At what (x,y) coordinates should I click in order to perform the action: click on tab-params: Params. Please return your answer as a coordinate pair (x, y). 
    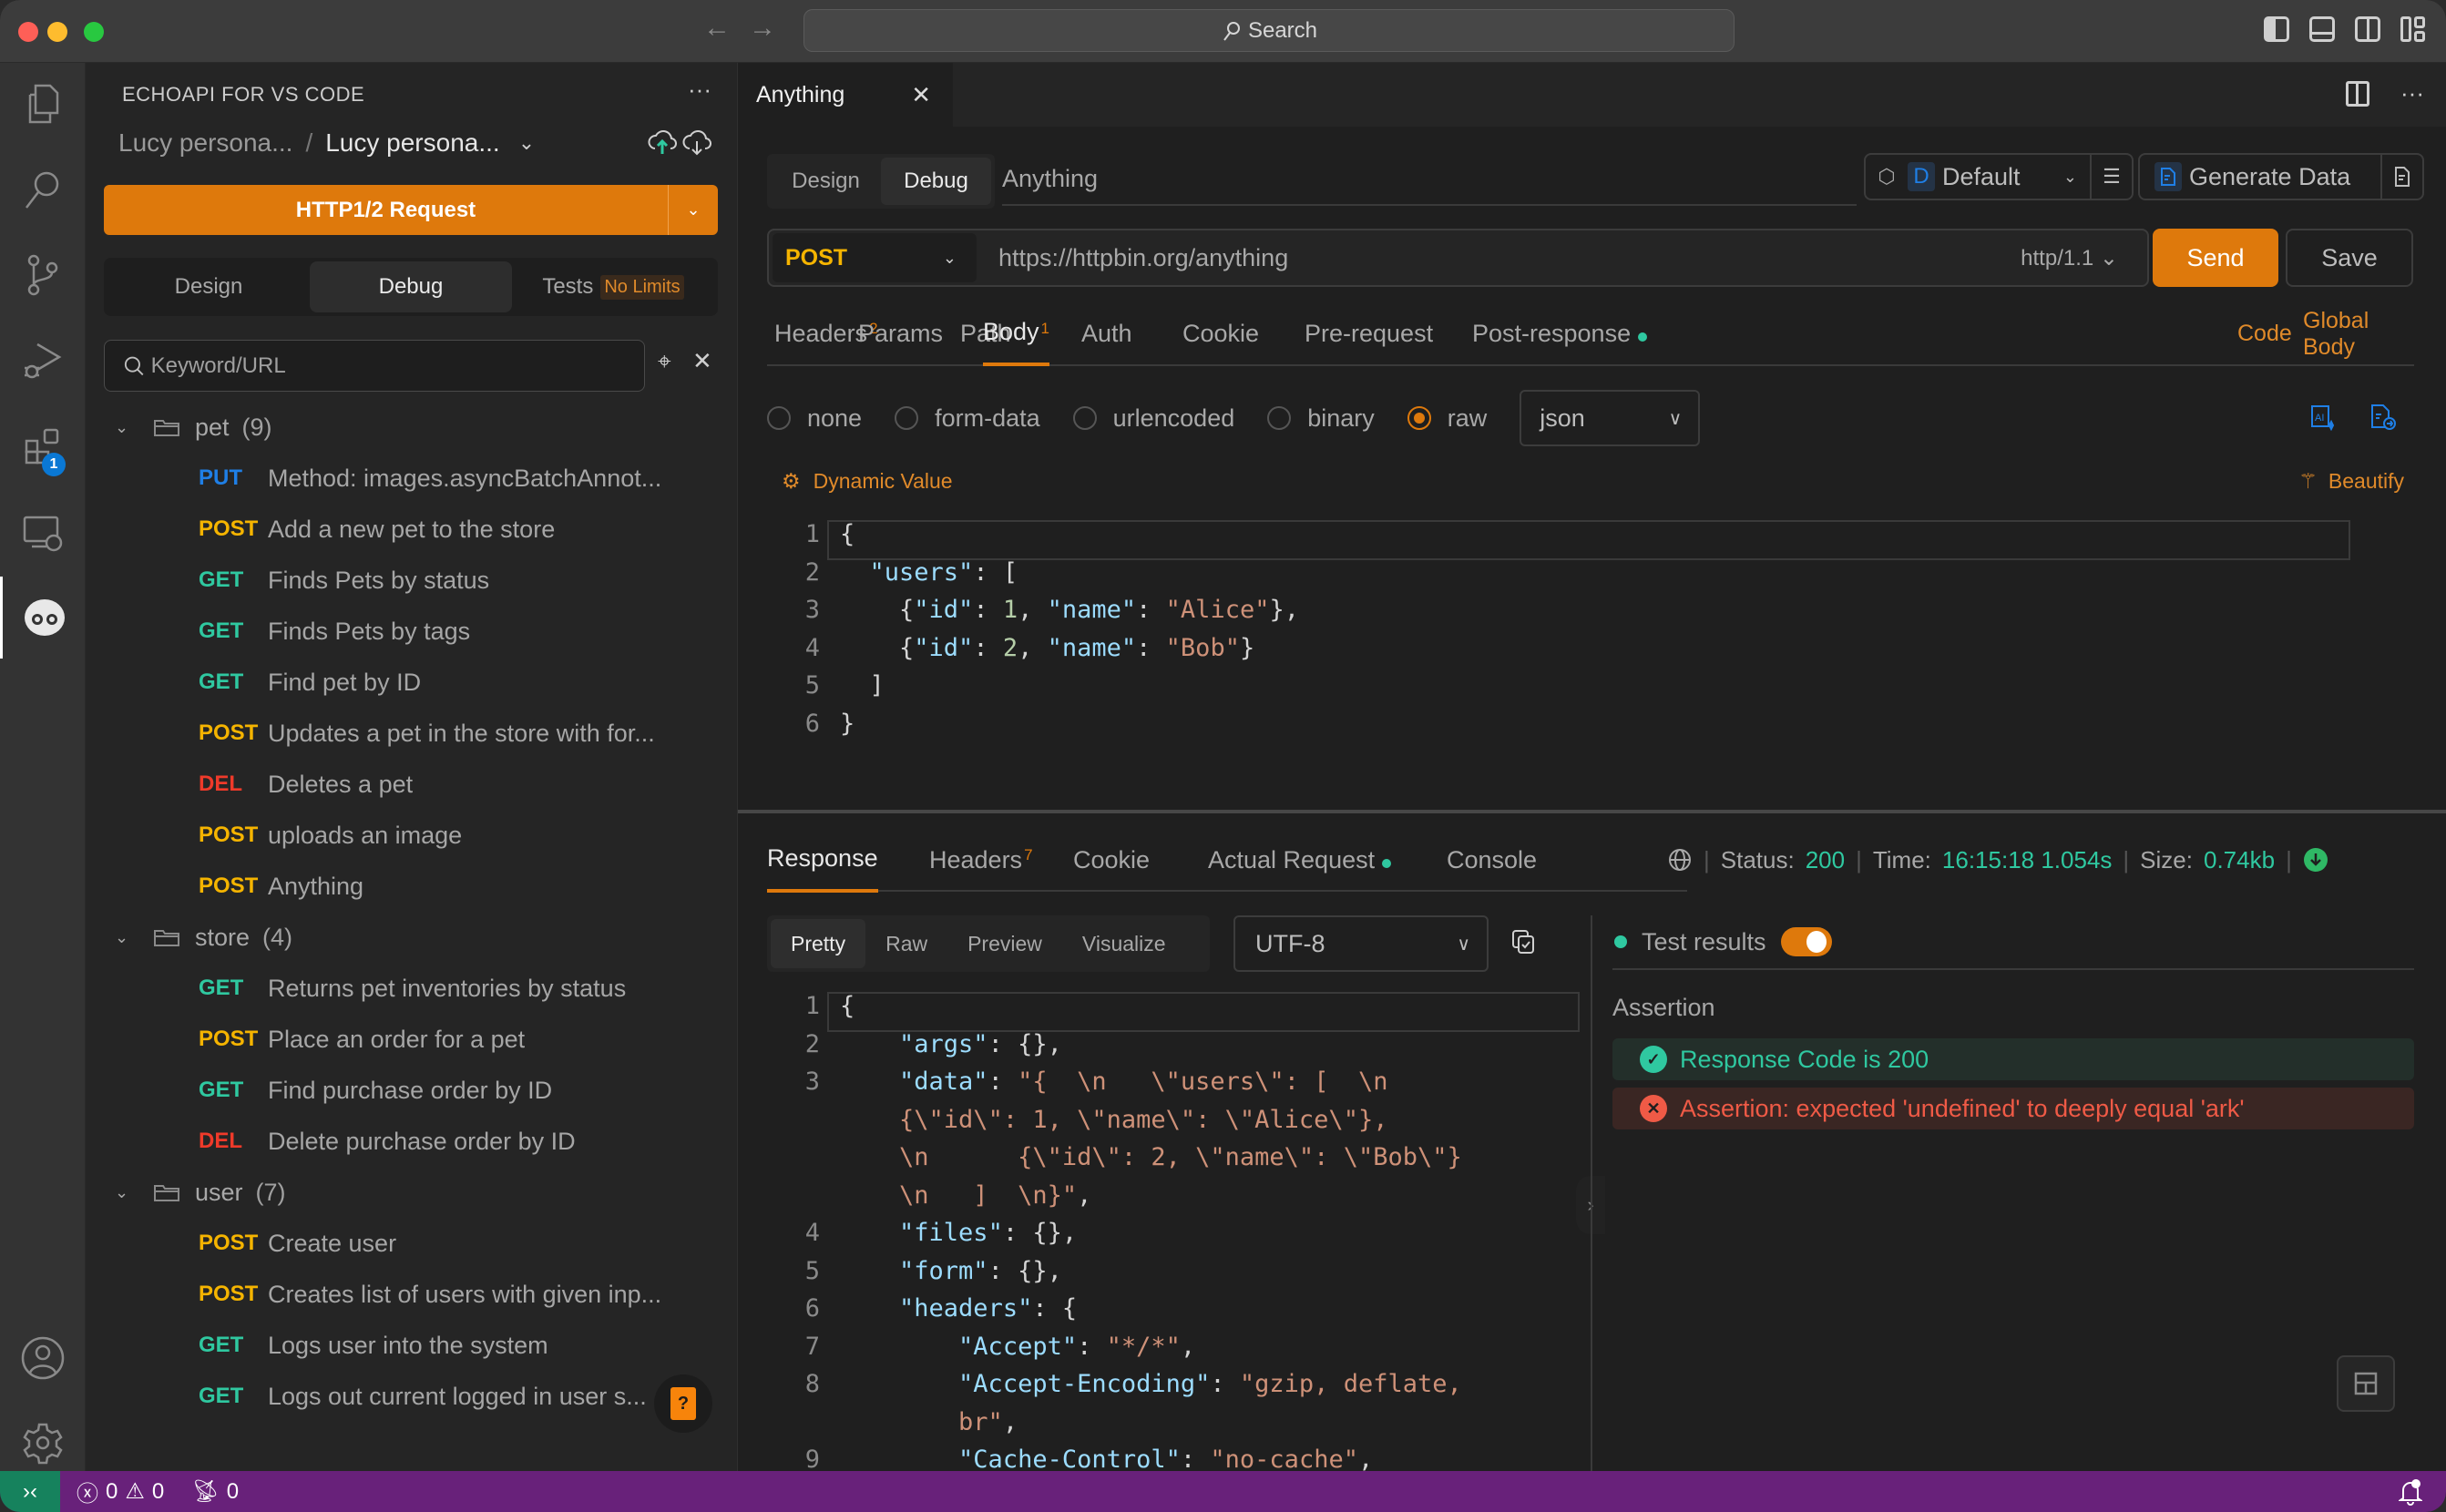
    Looking at the image, I should click on (900, 333).